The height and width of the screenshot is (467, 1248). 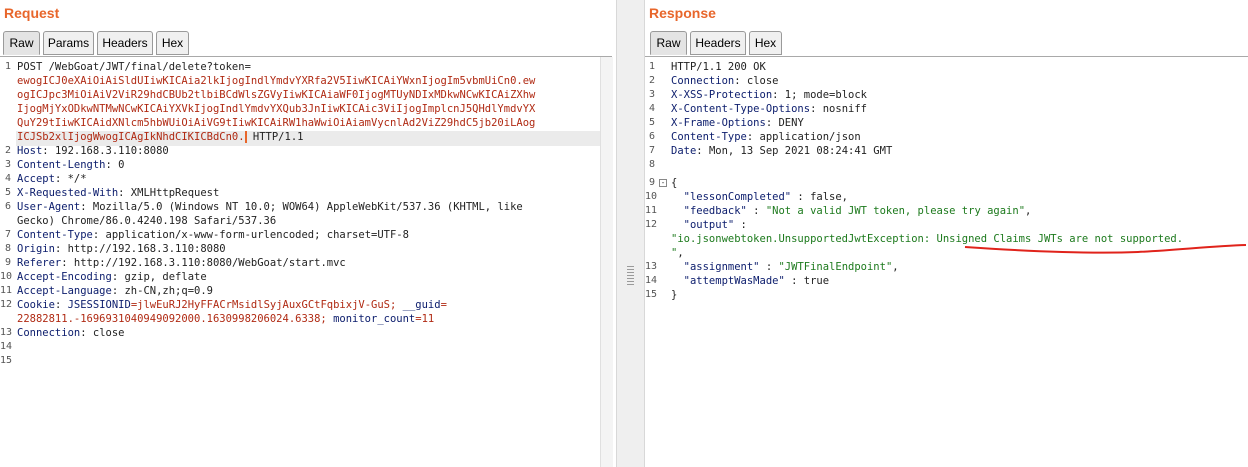 I want to click on splitter-grip-icon, so click(x=630, y=276).